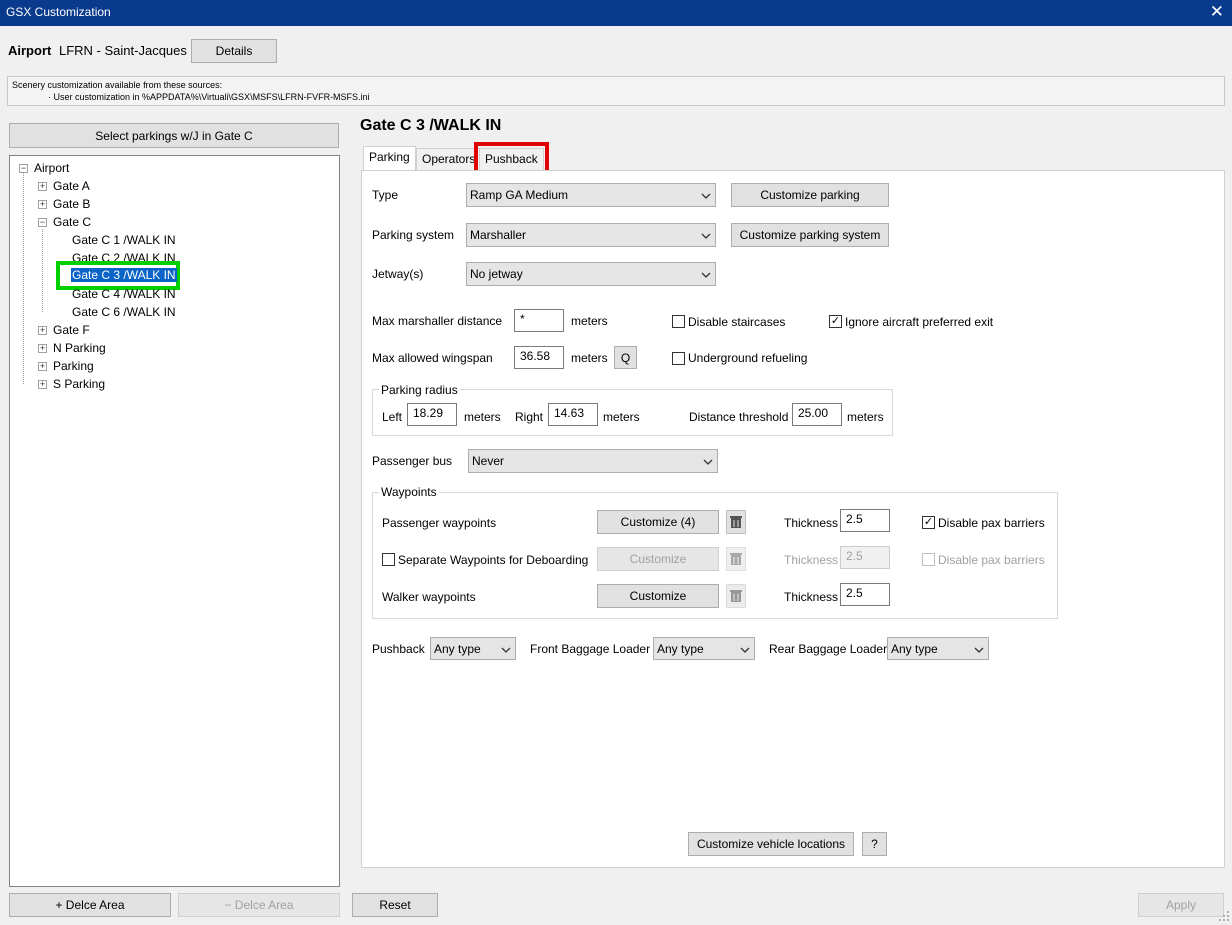  What do you see at coordinates (124, 294) in the screenshot?
I see `tree-item-gate-c4: Gate C 4 /WALK IN` at bounding box center [124, 294].